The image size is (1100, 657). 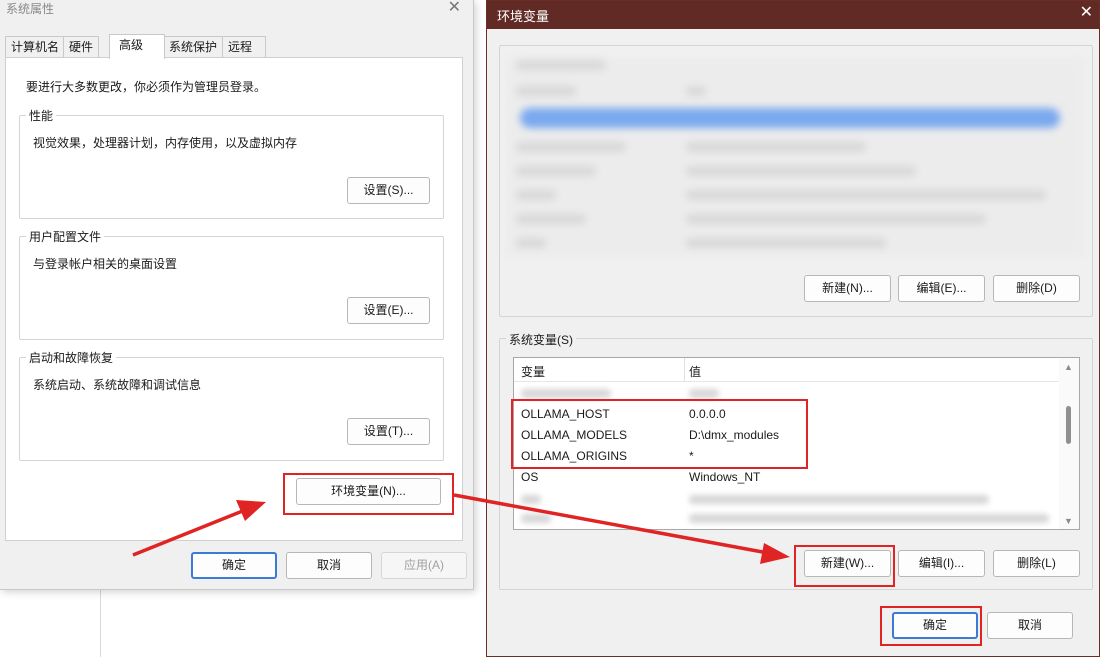 What do you see at coordinates (234, 565) in the screenshot?
I see `ok-button: 确定` at bounding box center [234, 565].